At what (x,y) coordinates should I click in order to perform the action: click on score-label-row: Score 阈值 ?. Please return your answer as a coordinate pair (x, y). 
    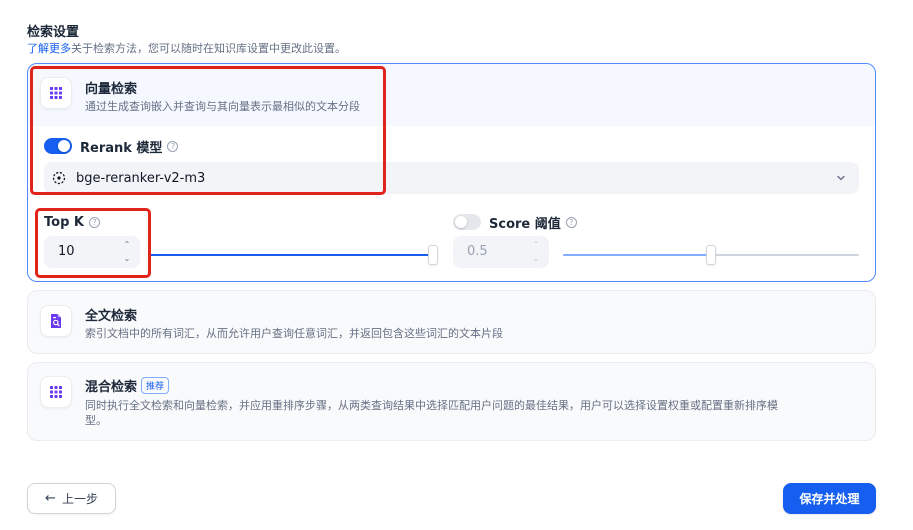
    Looking at the image, I should click on (515, 222).